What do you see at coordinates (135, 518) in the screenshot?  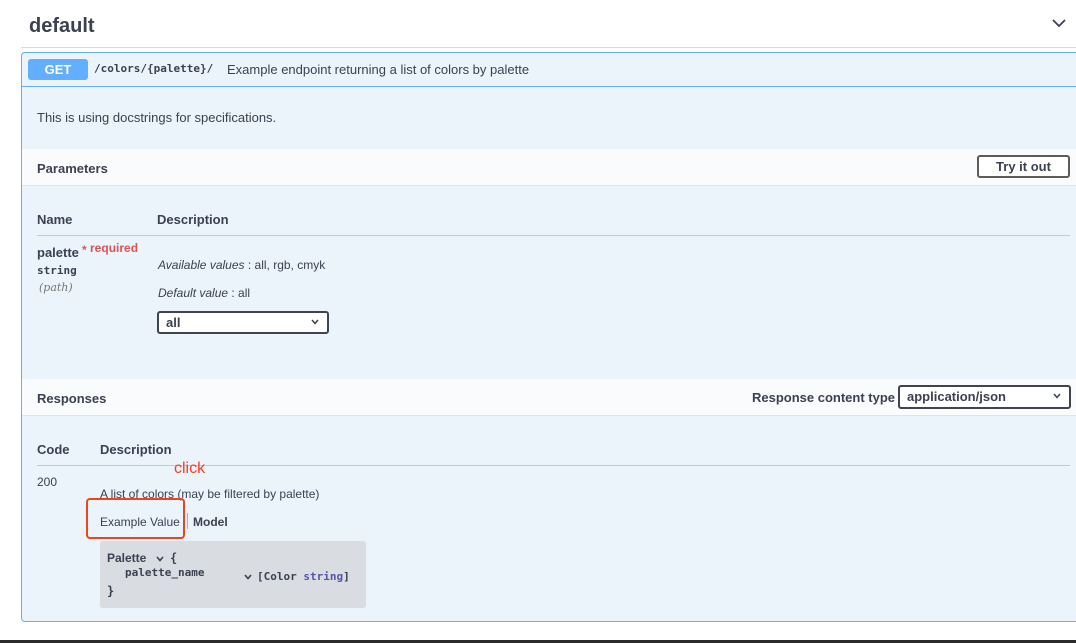 I see `annotation-highlight-box` at bounding box center [135, 518].